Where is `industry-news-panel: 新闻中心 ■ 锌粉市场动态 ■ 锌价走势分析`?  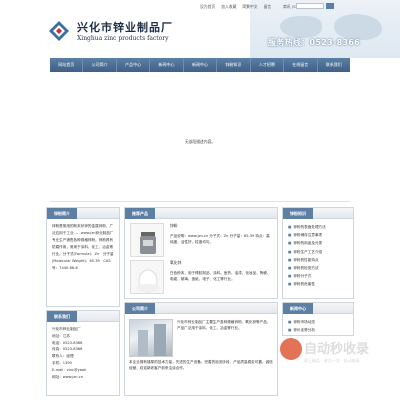 industry-news-panel: 新闻中心 ■ 锌粉市场动态 ■ 锌价走势分析 is located at coordinates (318, 319).